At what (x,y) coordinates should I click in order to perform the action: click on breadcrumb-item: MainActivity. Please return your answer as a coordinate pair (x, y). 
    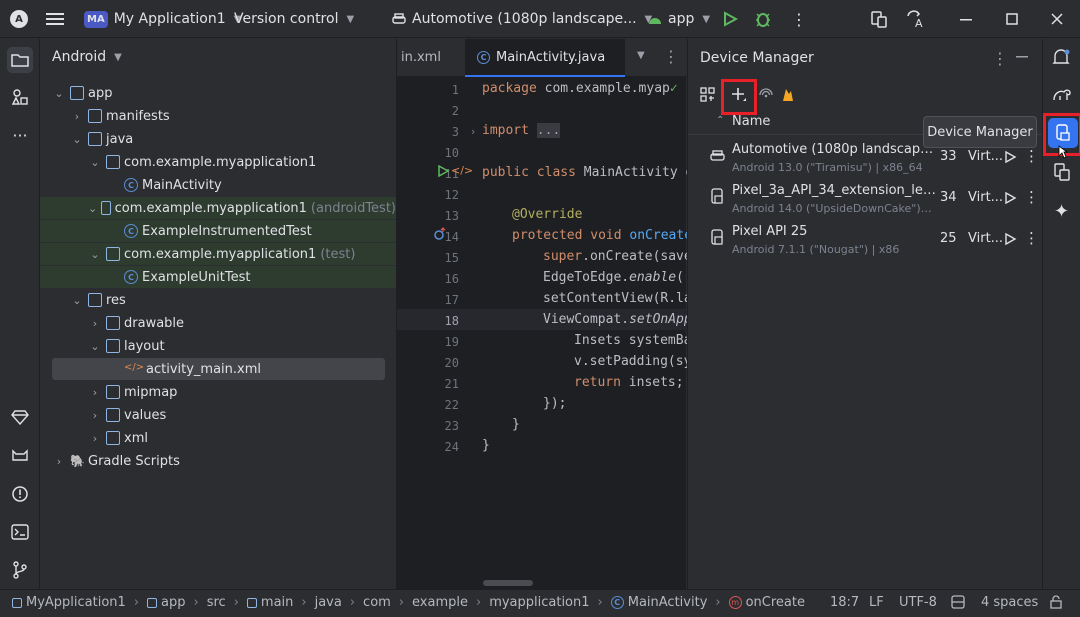
    Looking at the image, I should click on (668, 602).